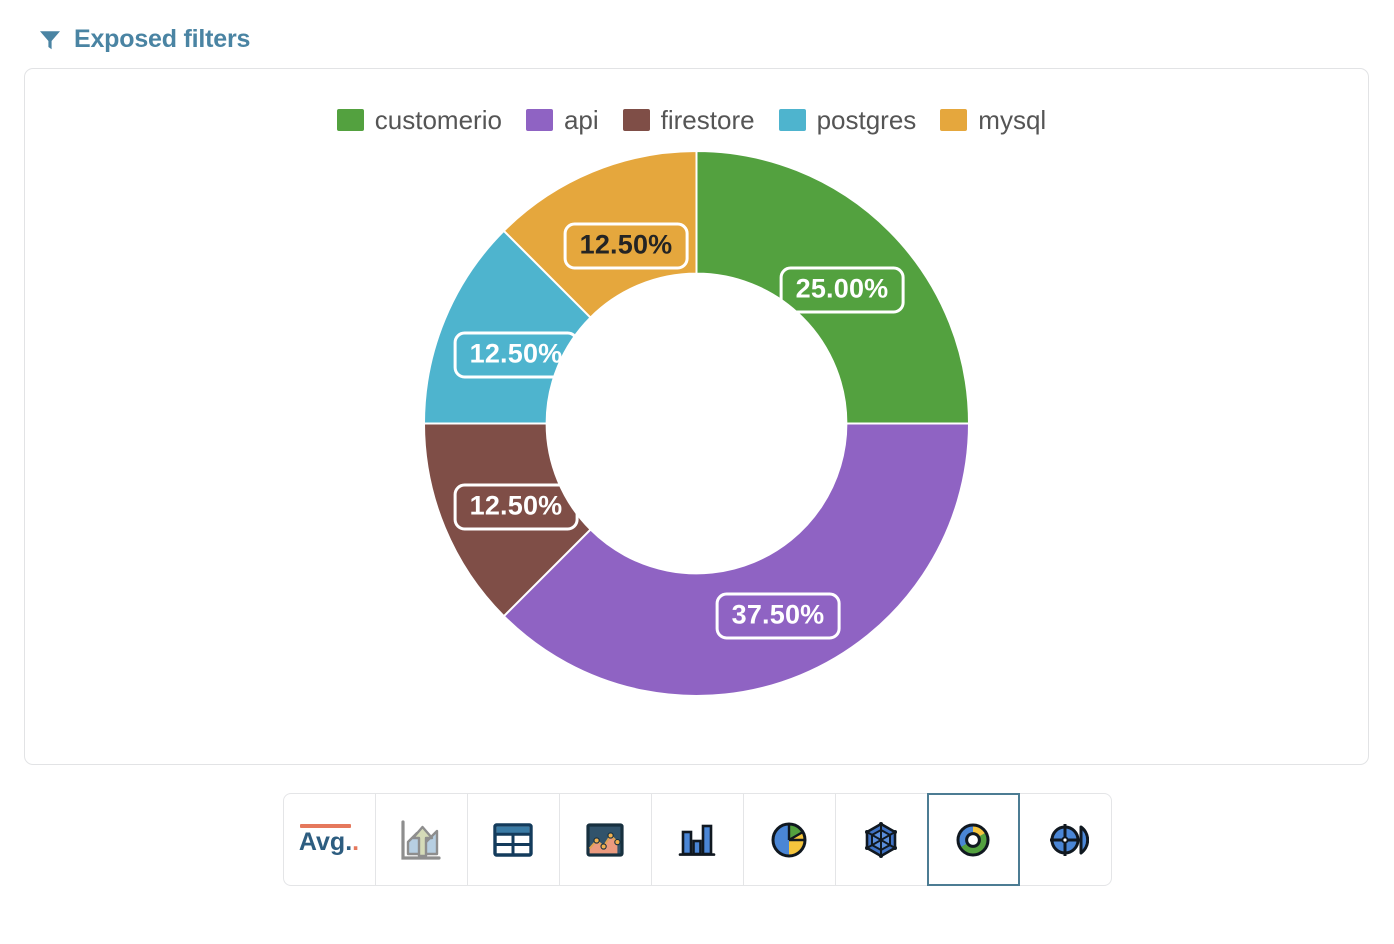 This screenshot has width=1394, height=944. I want to click on legend-item: firestore, so click(688, 120).